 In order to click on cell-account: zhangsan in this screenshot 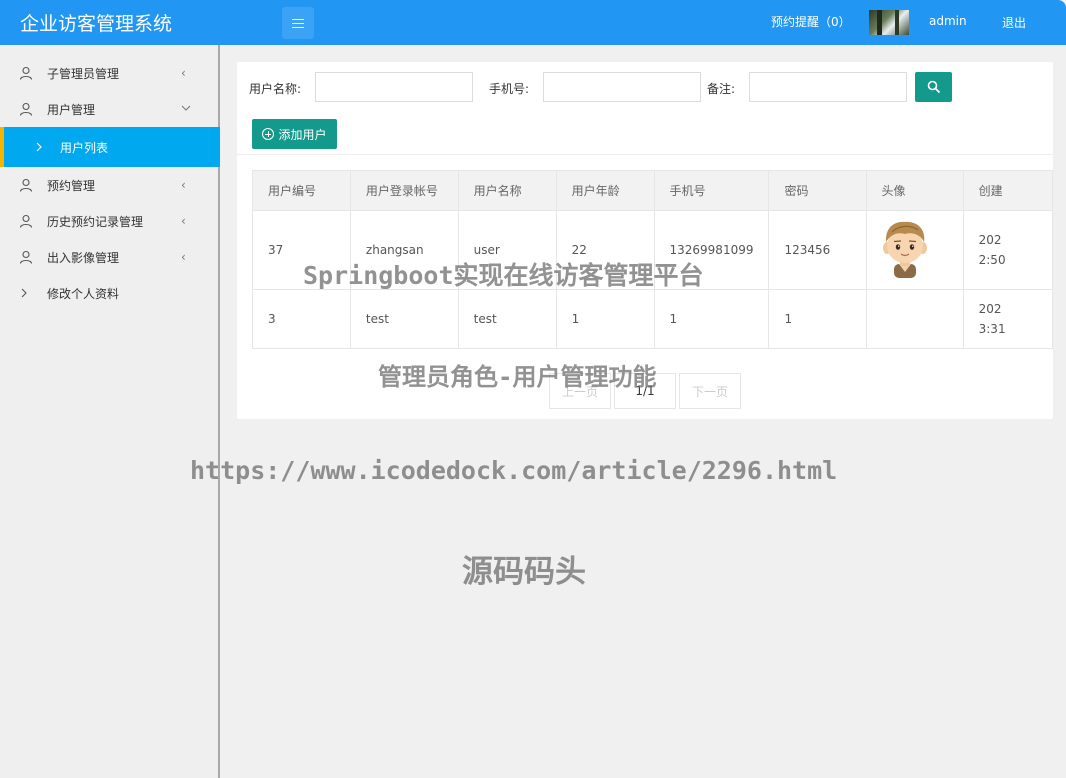, I will do `click(404, 250)`.